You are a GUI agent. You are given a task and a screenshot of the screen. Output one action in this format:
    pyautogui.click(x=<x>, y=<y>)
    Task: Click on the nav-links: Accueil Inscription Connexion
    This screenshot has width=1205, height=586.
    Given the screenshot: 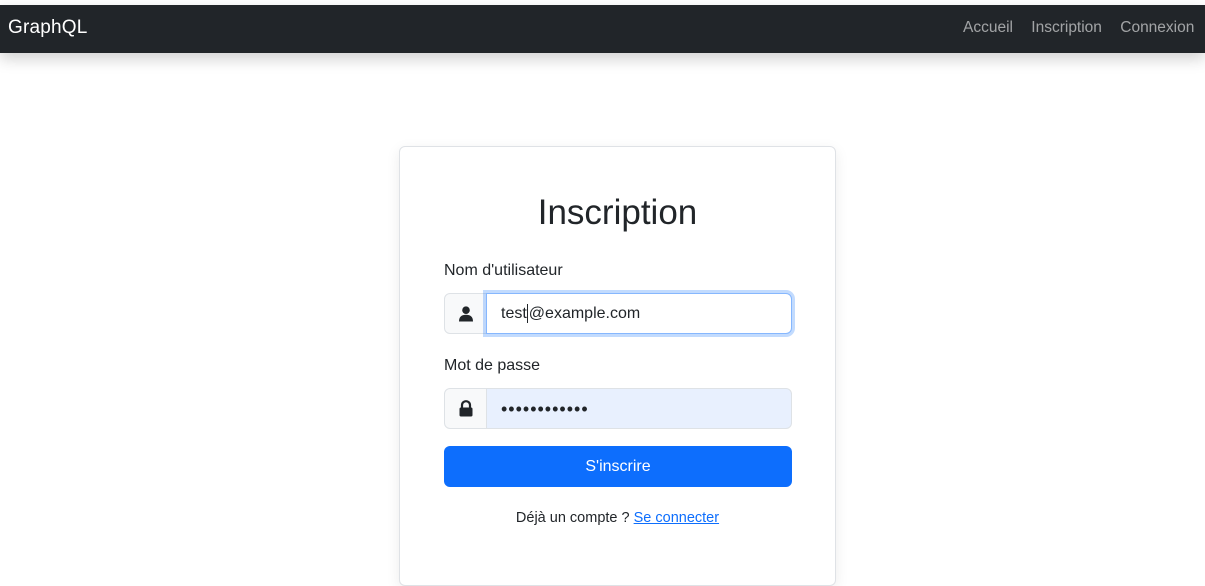 What is the action you would take?
    pyautogui.click(x=1084, y=28)
    